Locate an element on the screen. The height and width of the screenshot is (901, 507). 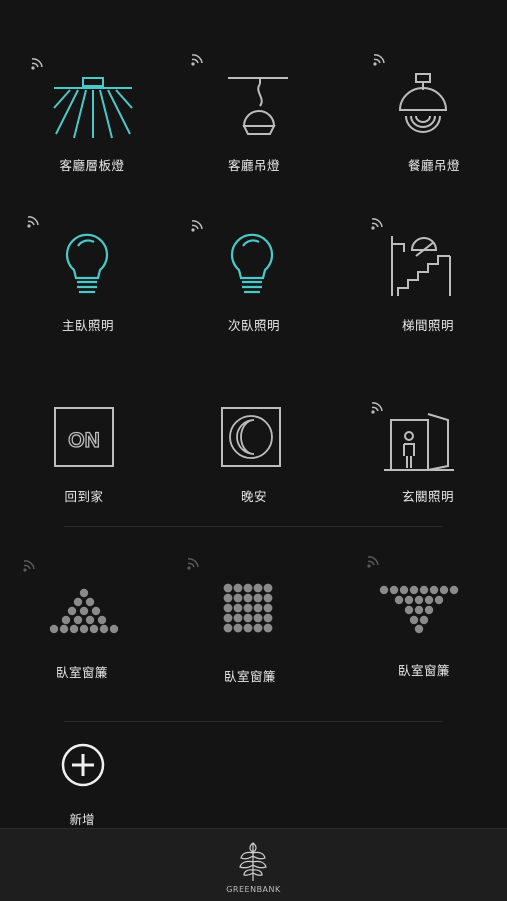
device-tile-living-pendant: 客廳吊燈 is located at coordinates (254, 123).